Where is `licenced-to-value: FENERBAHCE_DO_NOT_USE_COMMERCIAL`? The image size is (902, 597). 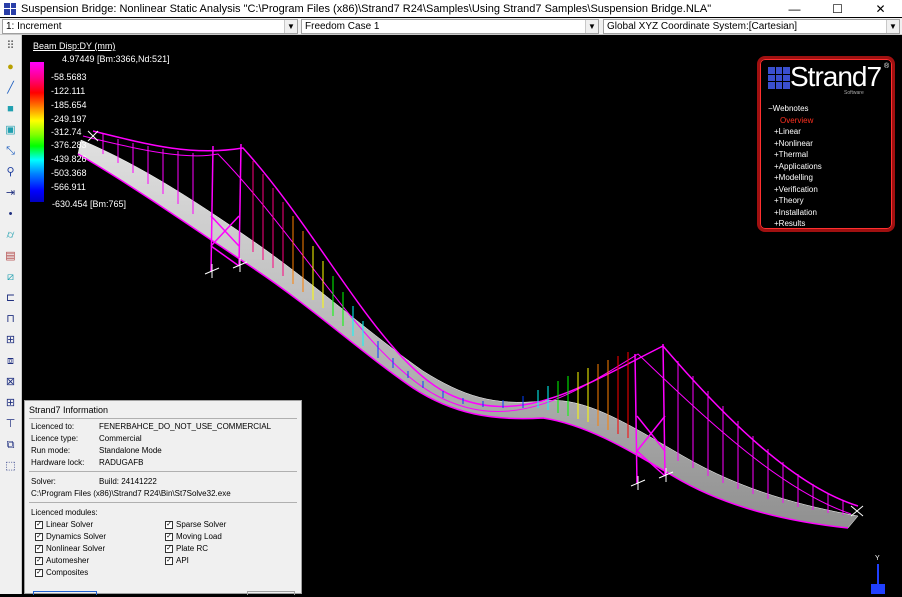 licenced-to-value: FENERBAHCE_DO_NOT_USE_COMMERCIAL is located at coordinates (185, 426).